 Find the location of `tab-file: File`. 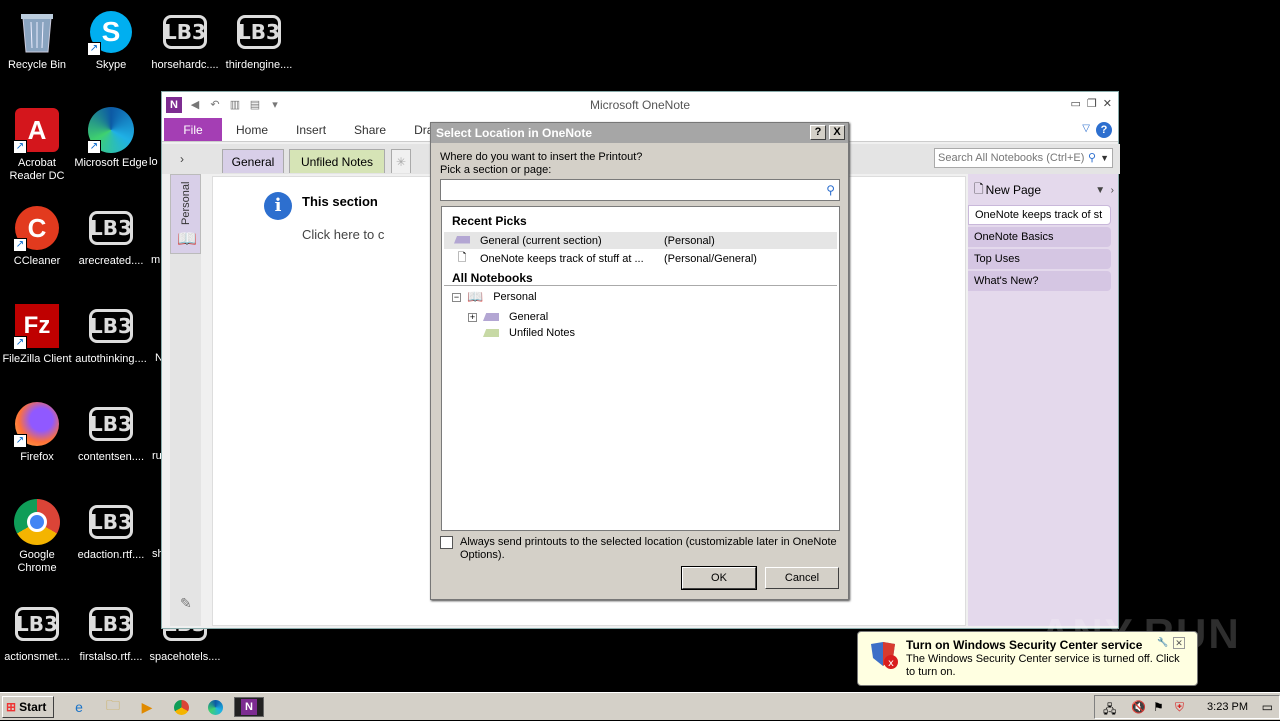

tab-file: File is located at coordinates (193, 129).